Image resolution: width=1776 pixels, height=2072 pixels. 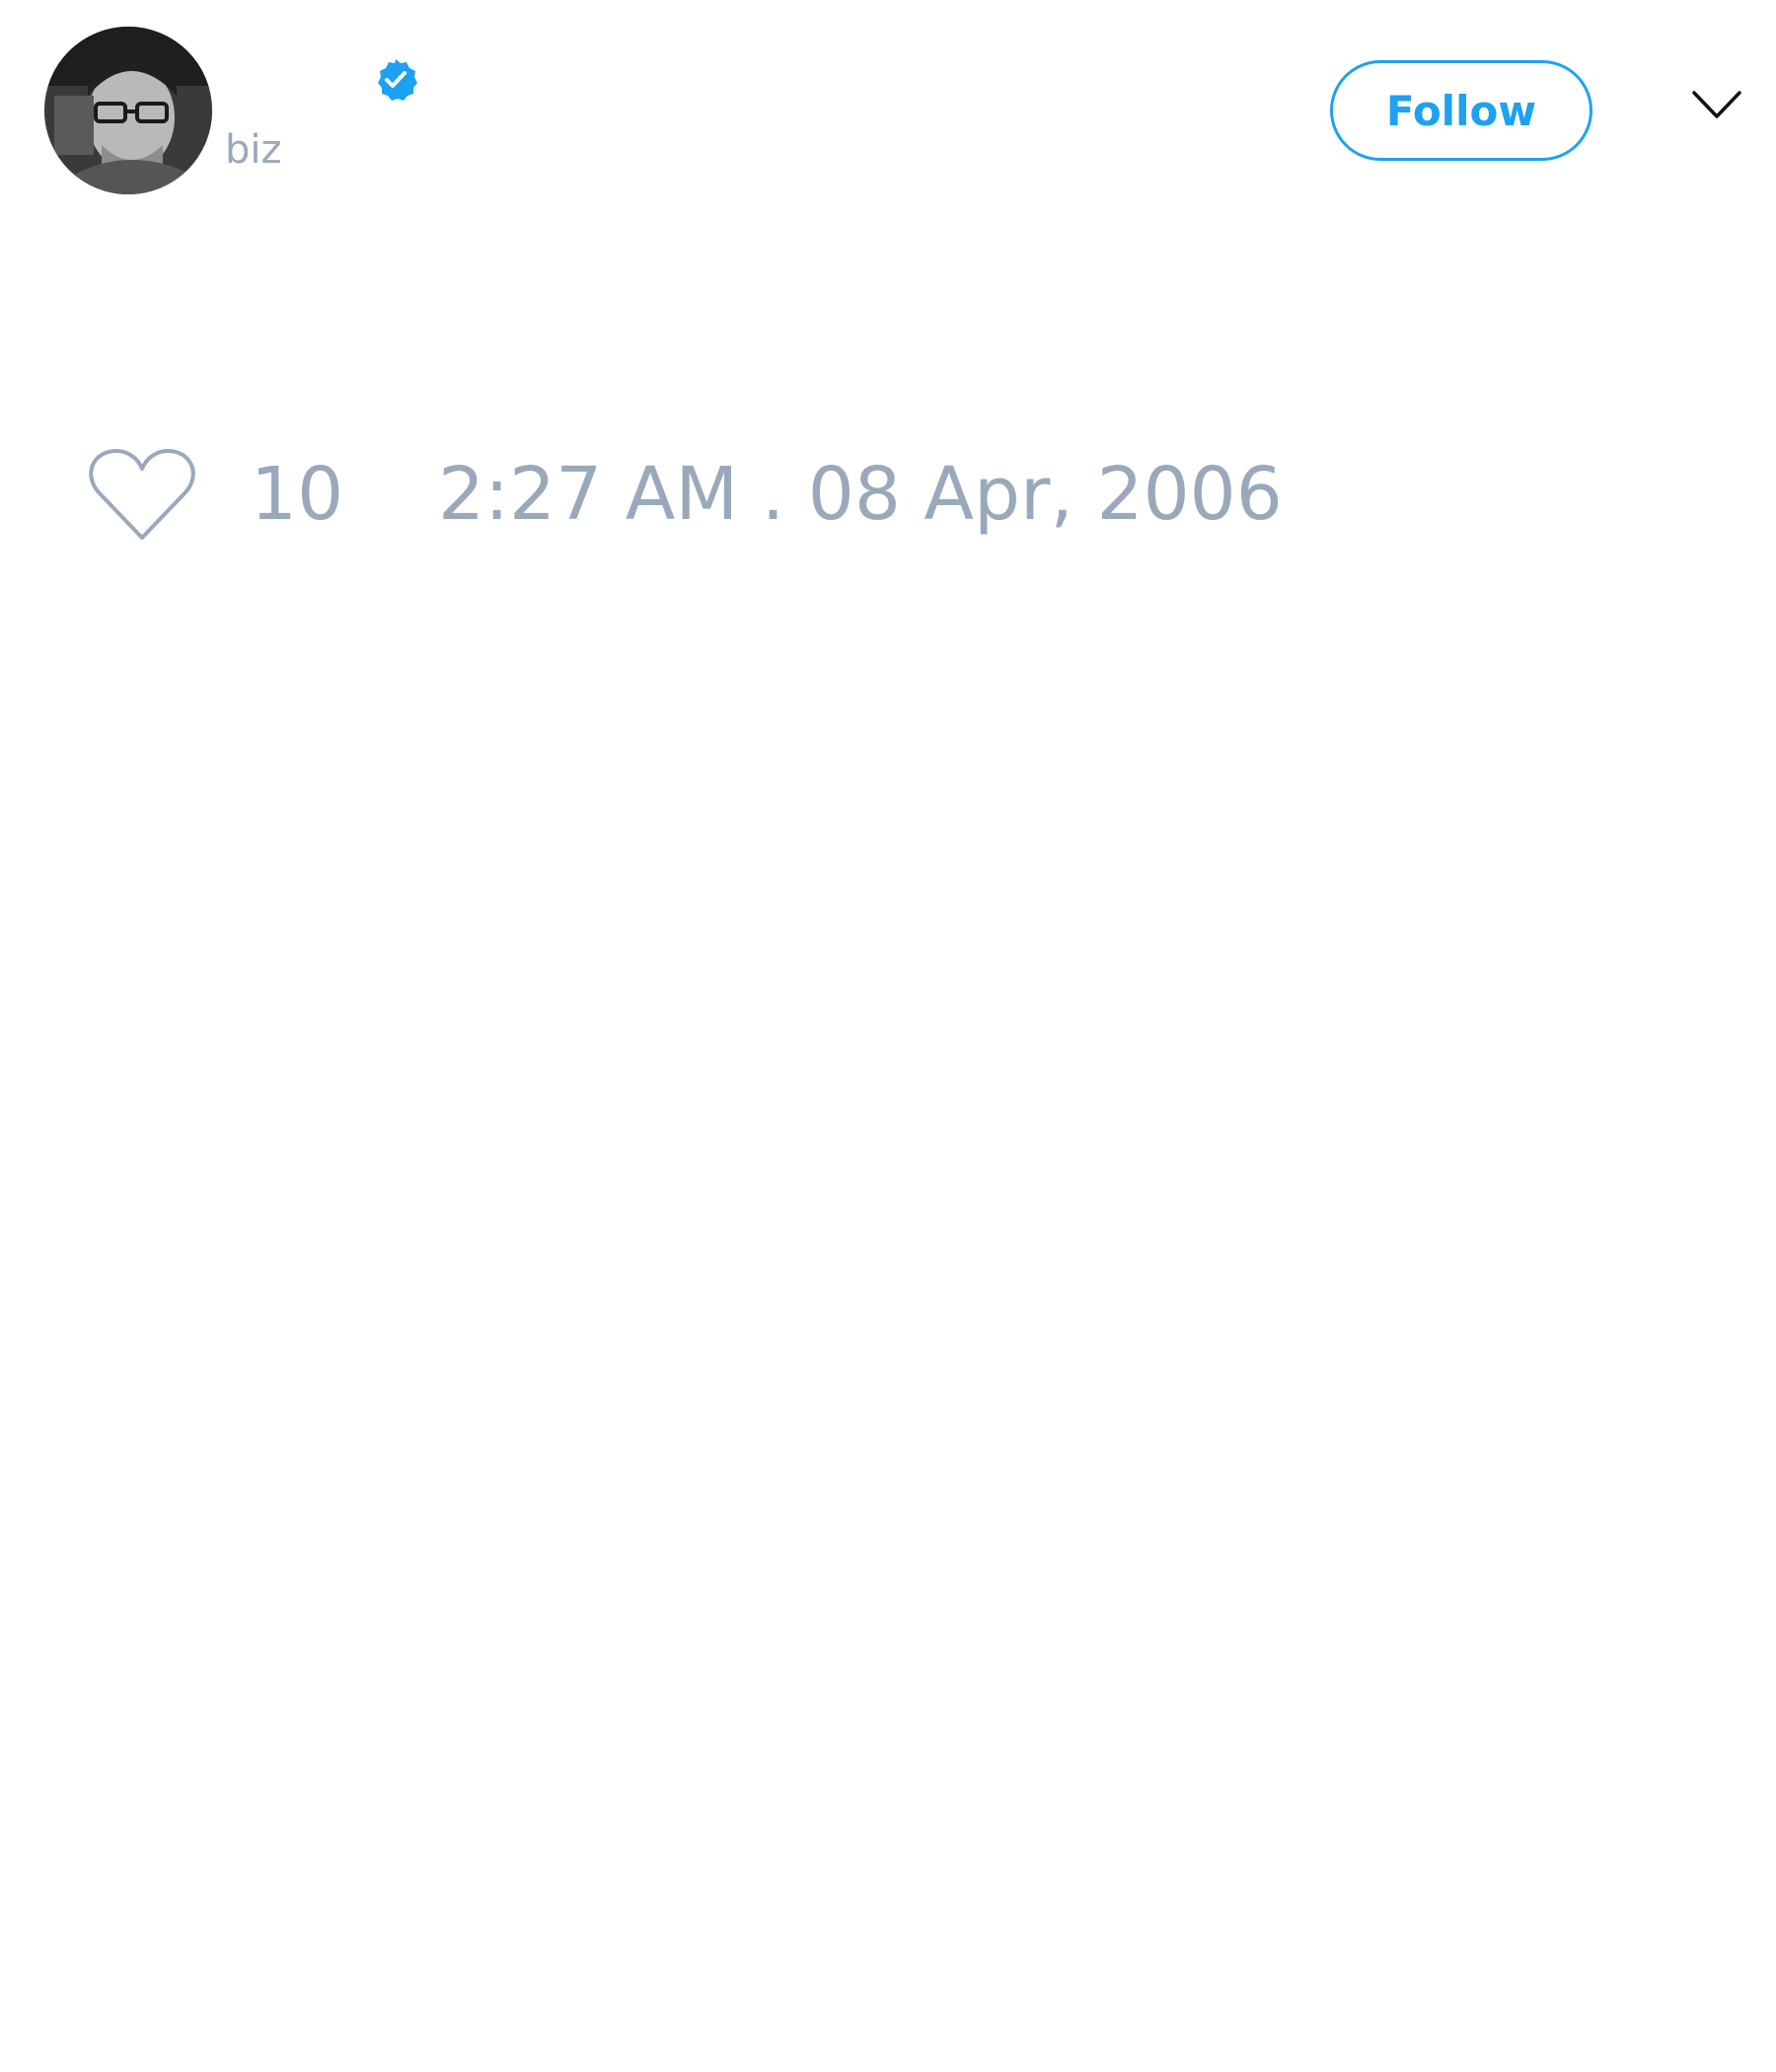 I want to click on chevron-down-icon, so click(x=1717, y=105).